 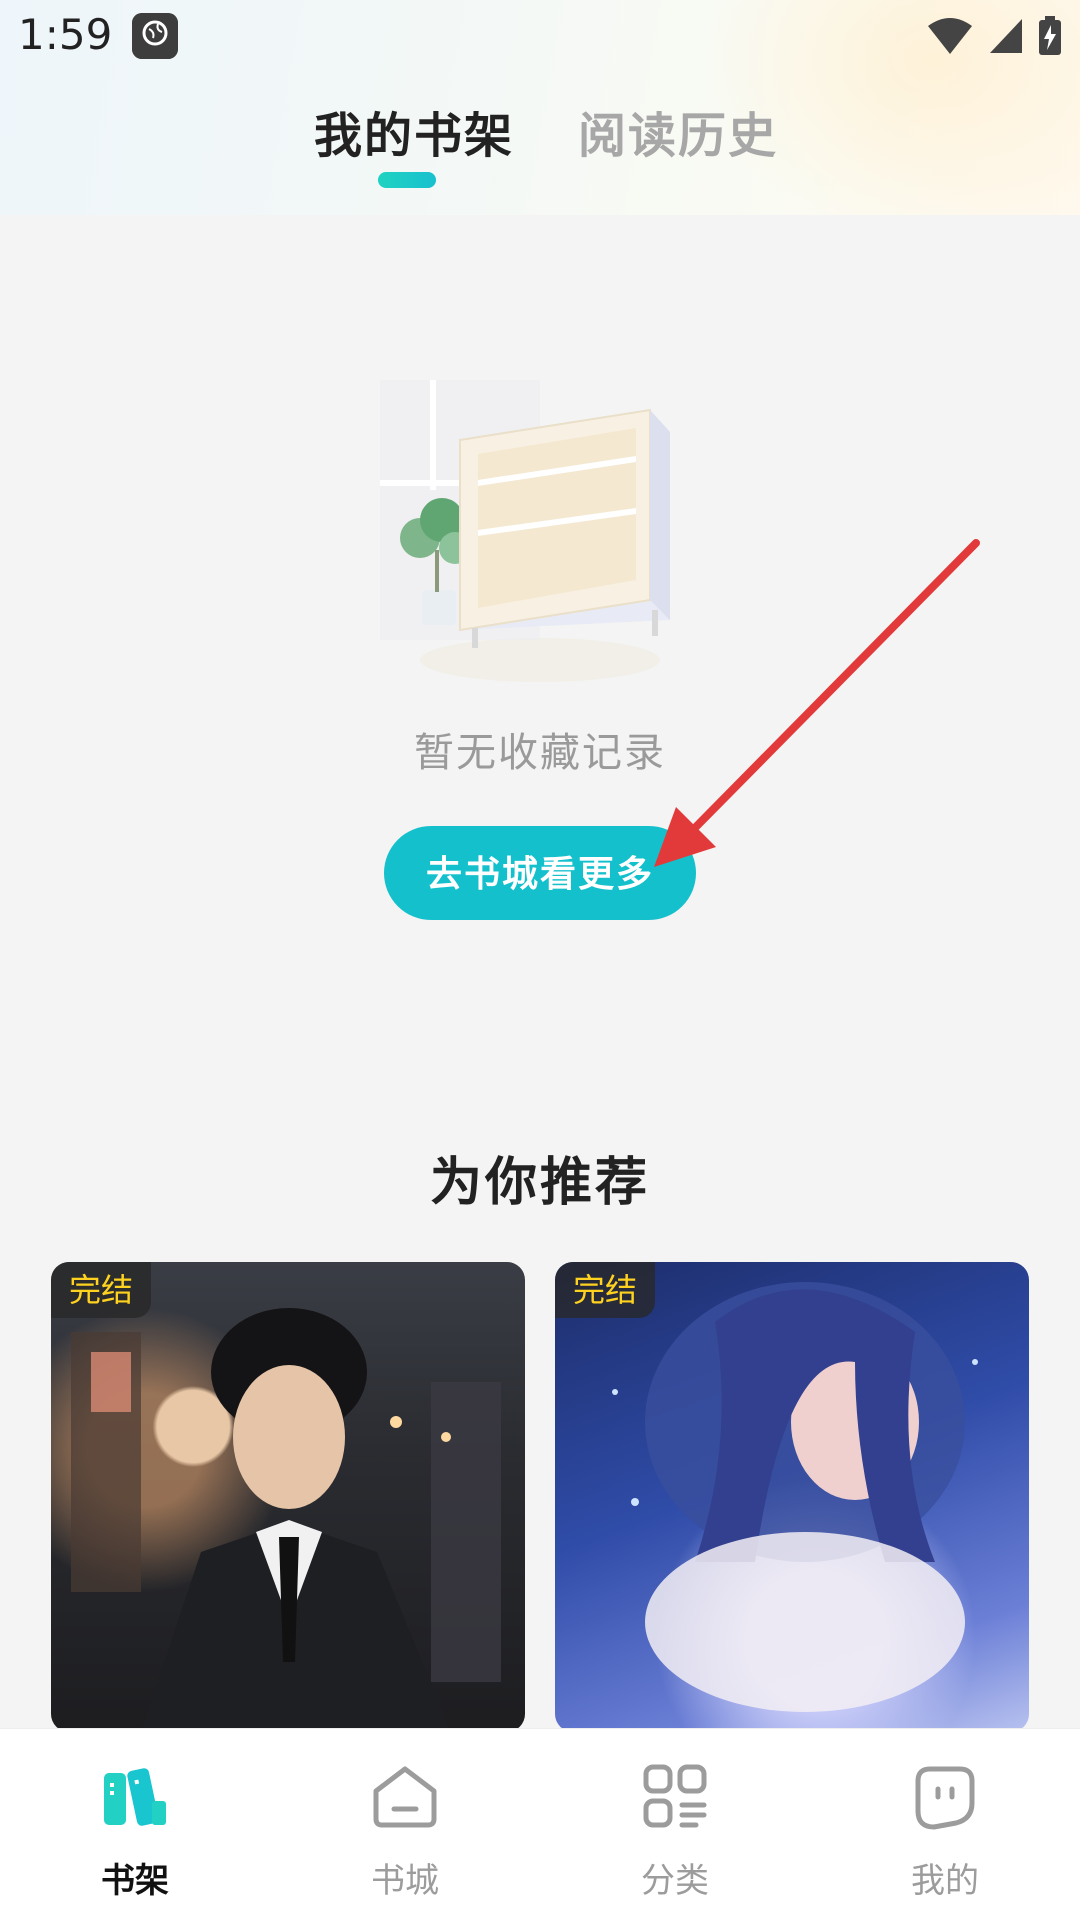 I want to click on category-icon, so click(x=675, y=1796).